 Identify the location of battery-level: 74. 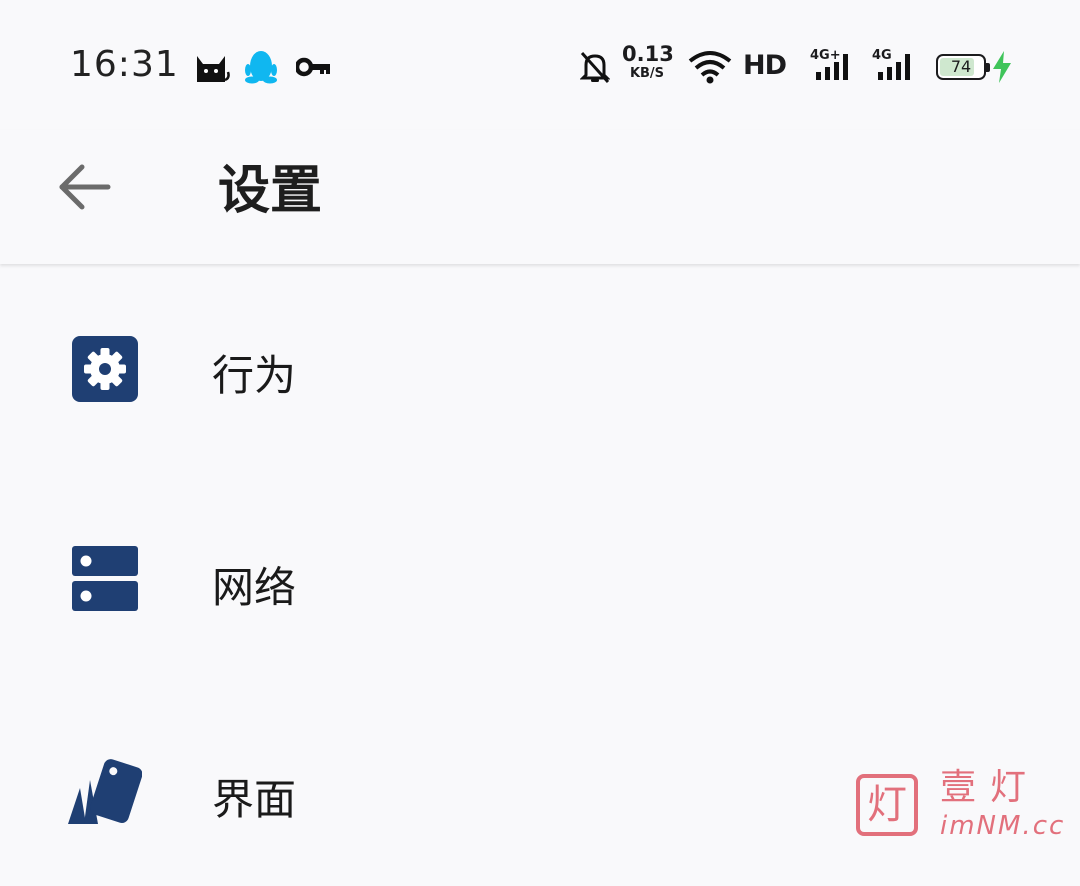
(961, 66).